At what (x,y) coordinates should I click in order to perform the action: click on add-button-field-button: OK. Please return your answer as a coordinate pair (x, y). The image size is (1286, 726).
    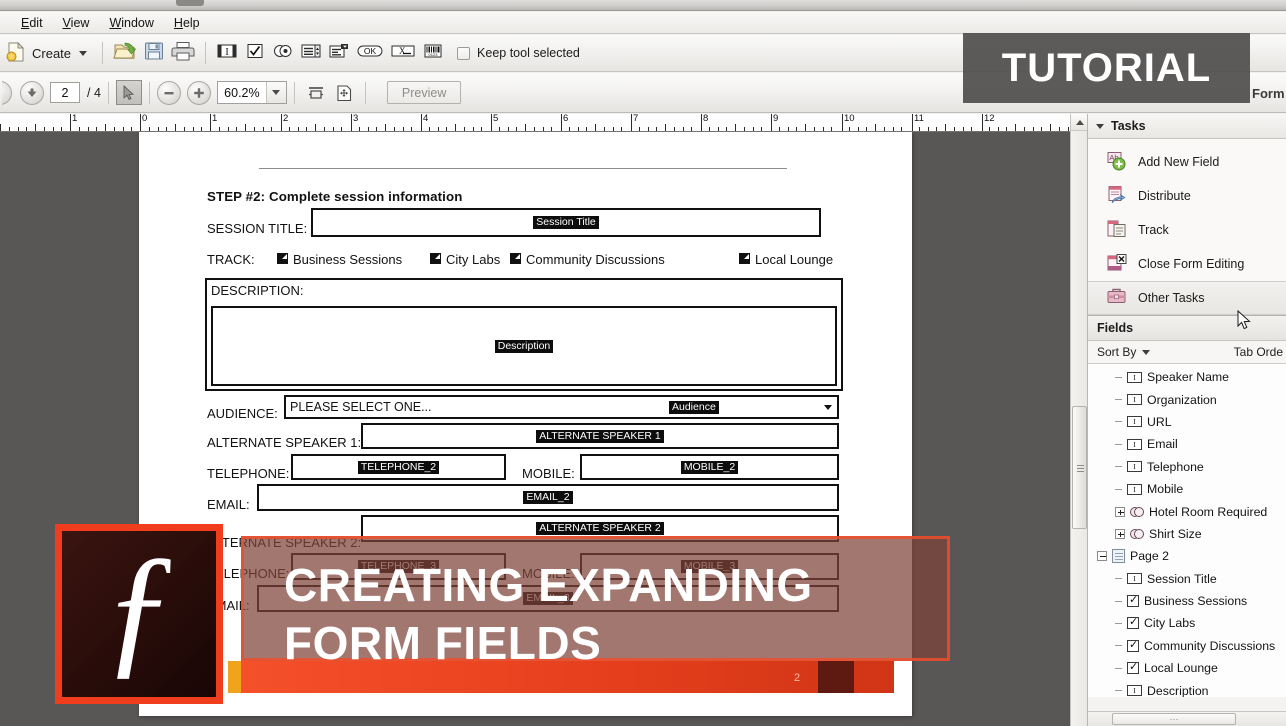
    Looking at the image, I should click on (370, 53).